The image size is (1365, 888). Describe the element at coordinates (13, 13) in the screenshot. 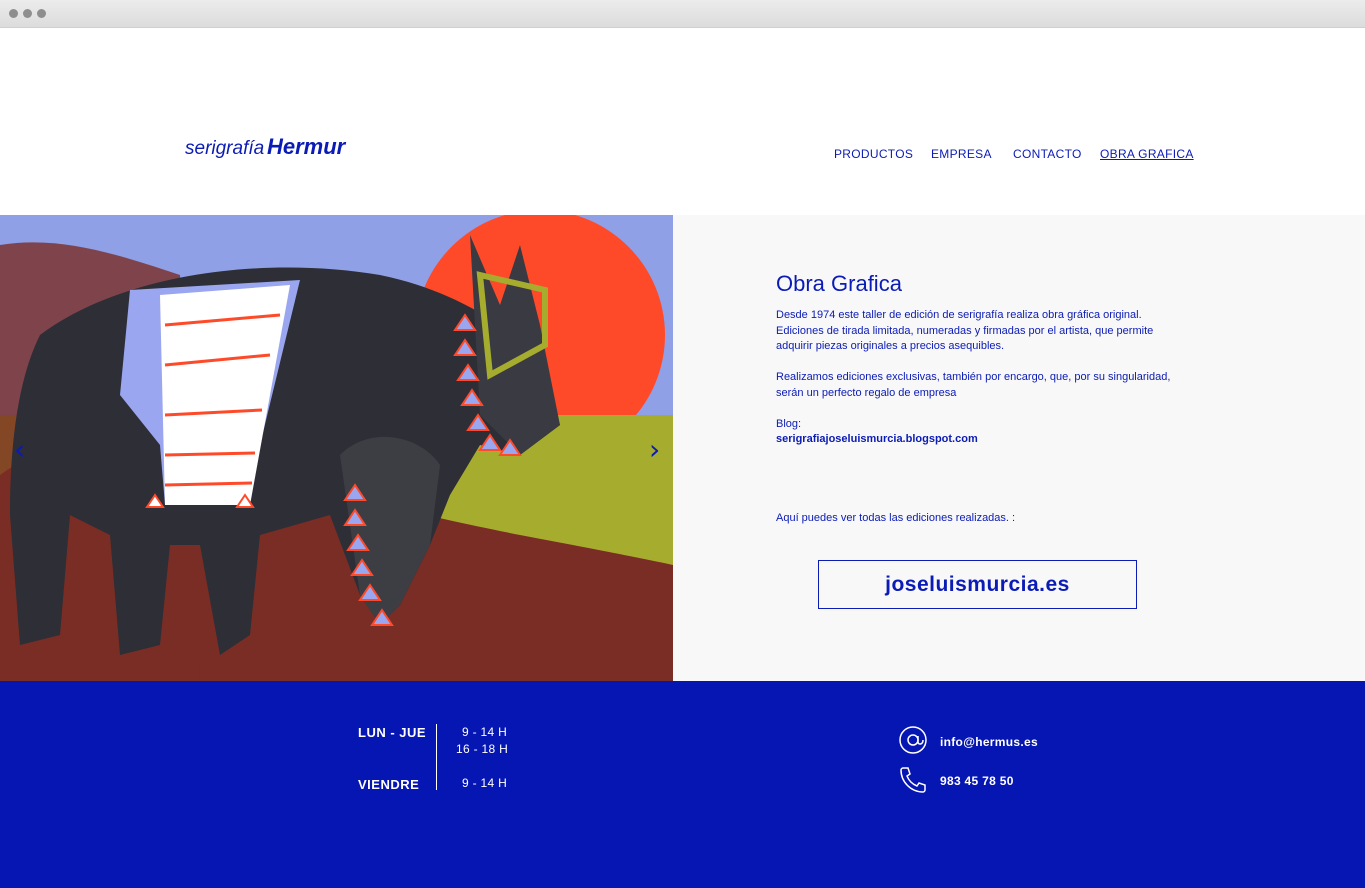

I see `window-close-dot` at that location.